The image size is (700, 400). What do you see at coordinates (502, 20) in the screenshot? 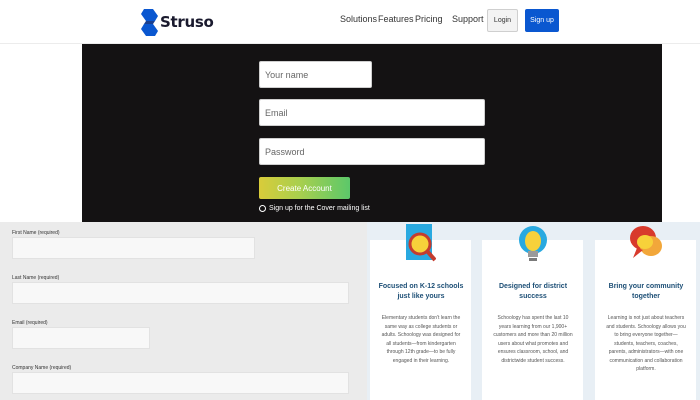
I see `login-button: Login` at bounding box center [502, 20].